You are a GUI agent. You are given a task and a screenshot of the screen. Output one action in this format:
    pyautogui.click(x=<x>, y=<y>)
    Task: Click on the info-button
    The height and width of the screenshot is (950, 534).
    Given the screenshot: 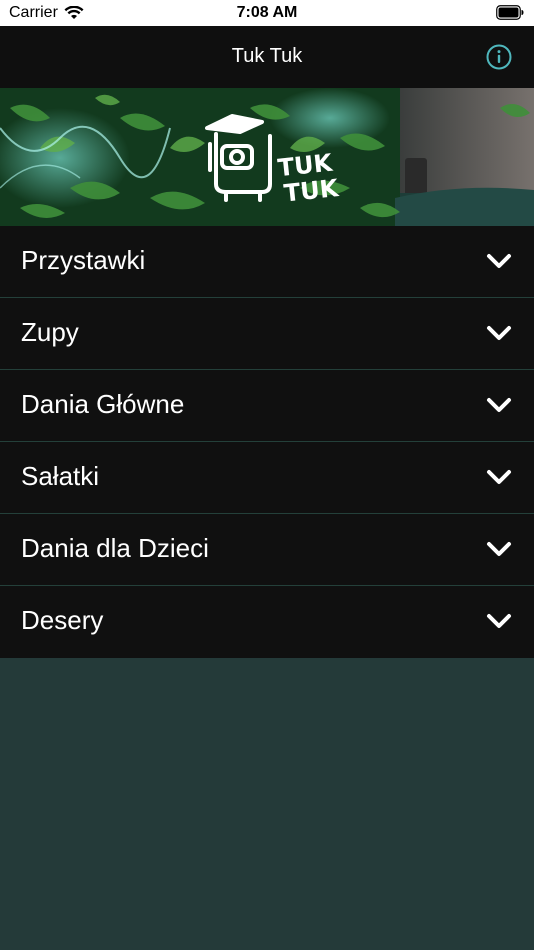 What is the action you would take?
    pyautogui.click(x=499, y=57)
    